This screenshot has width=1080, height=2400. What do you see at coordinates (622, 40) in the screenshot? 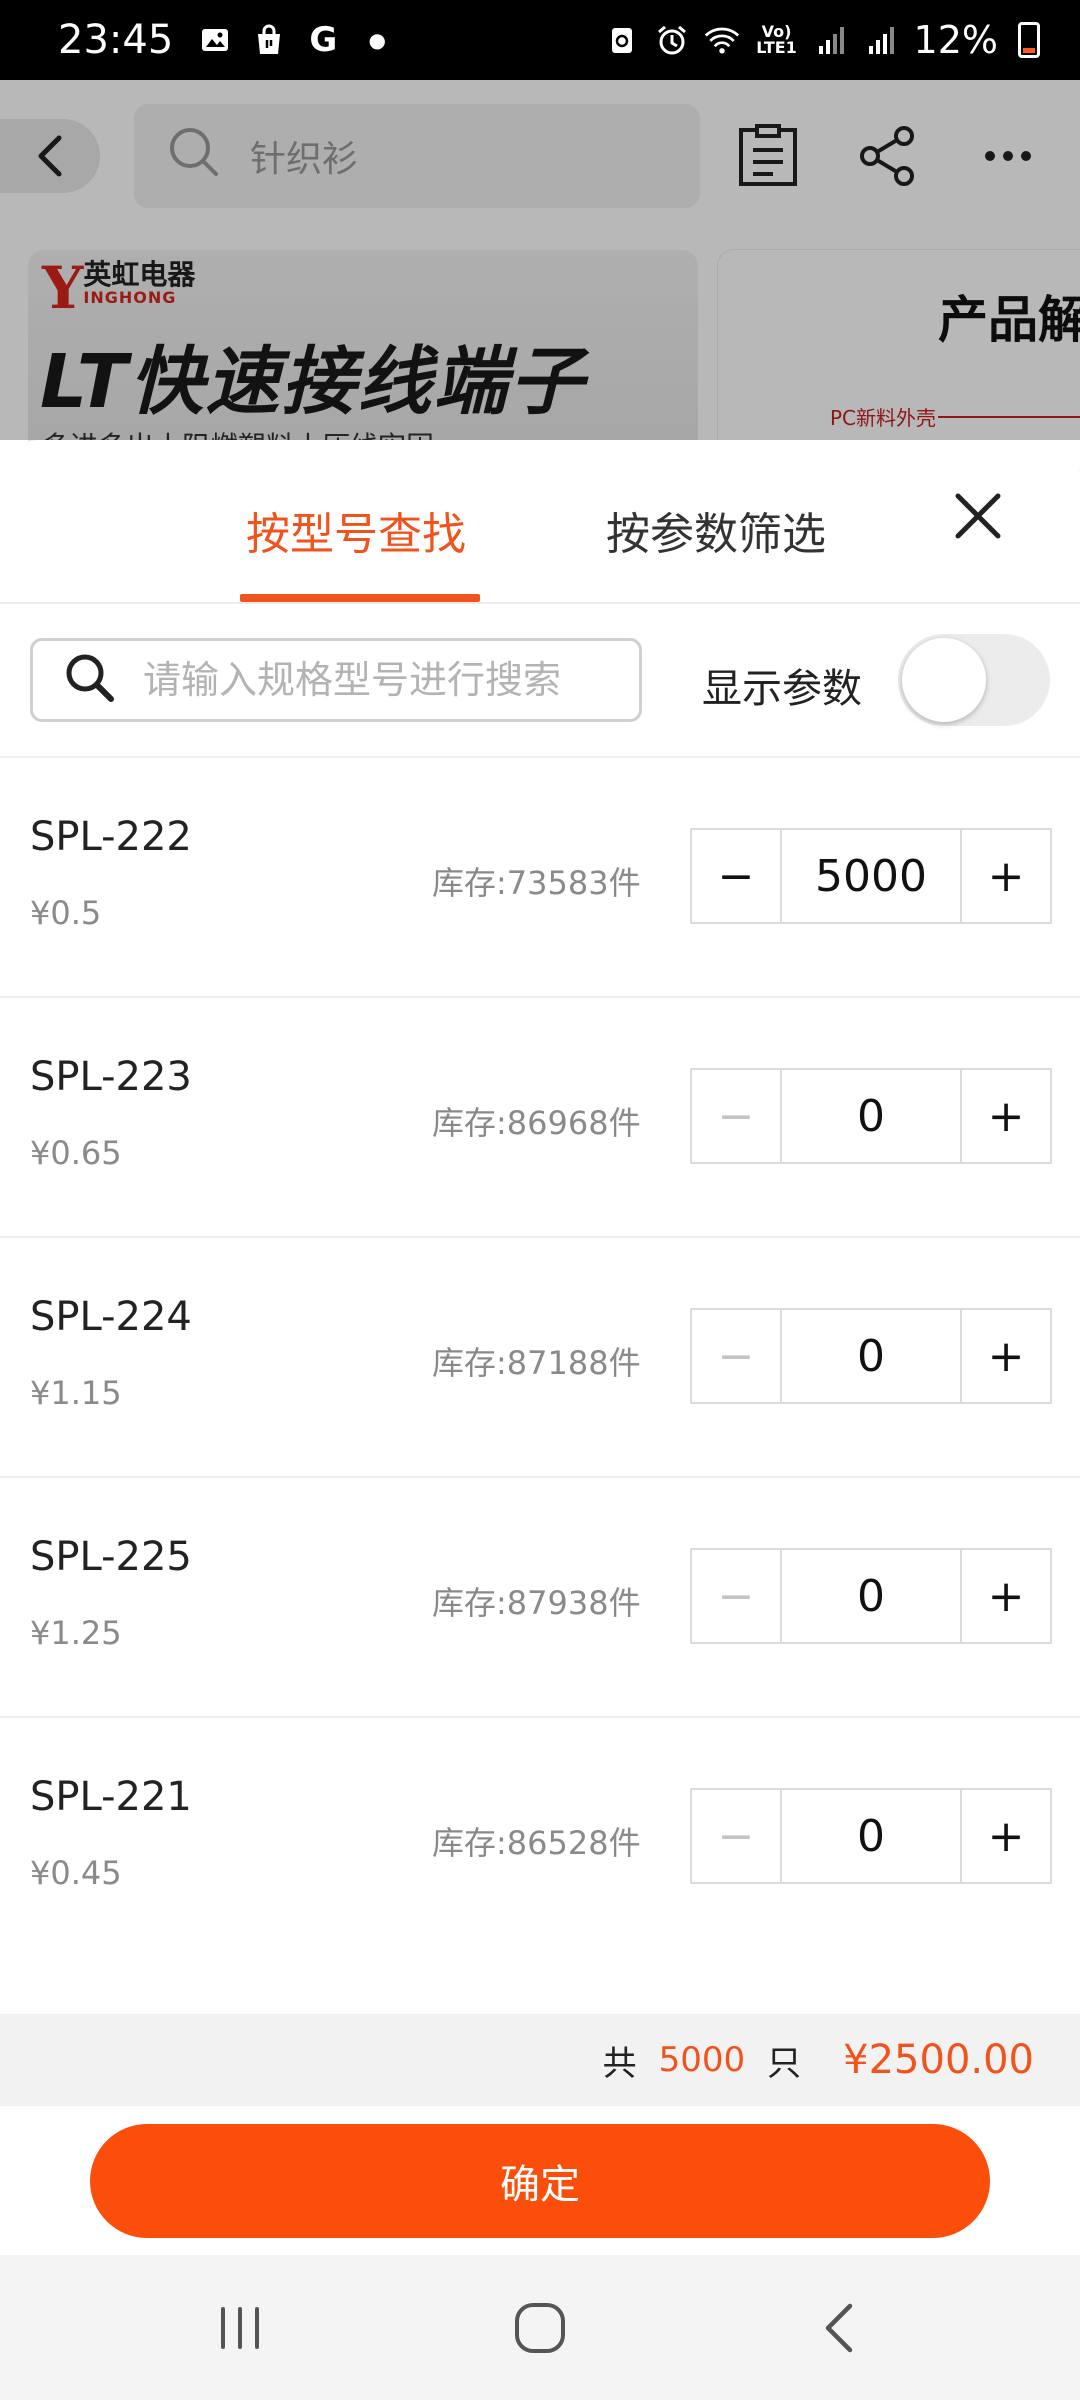
I see `recycle-icon` at bounding box center [622, 40].